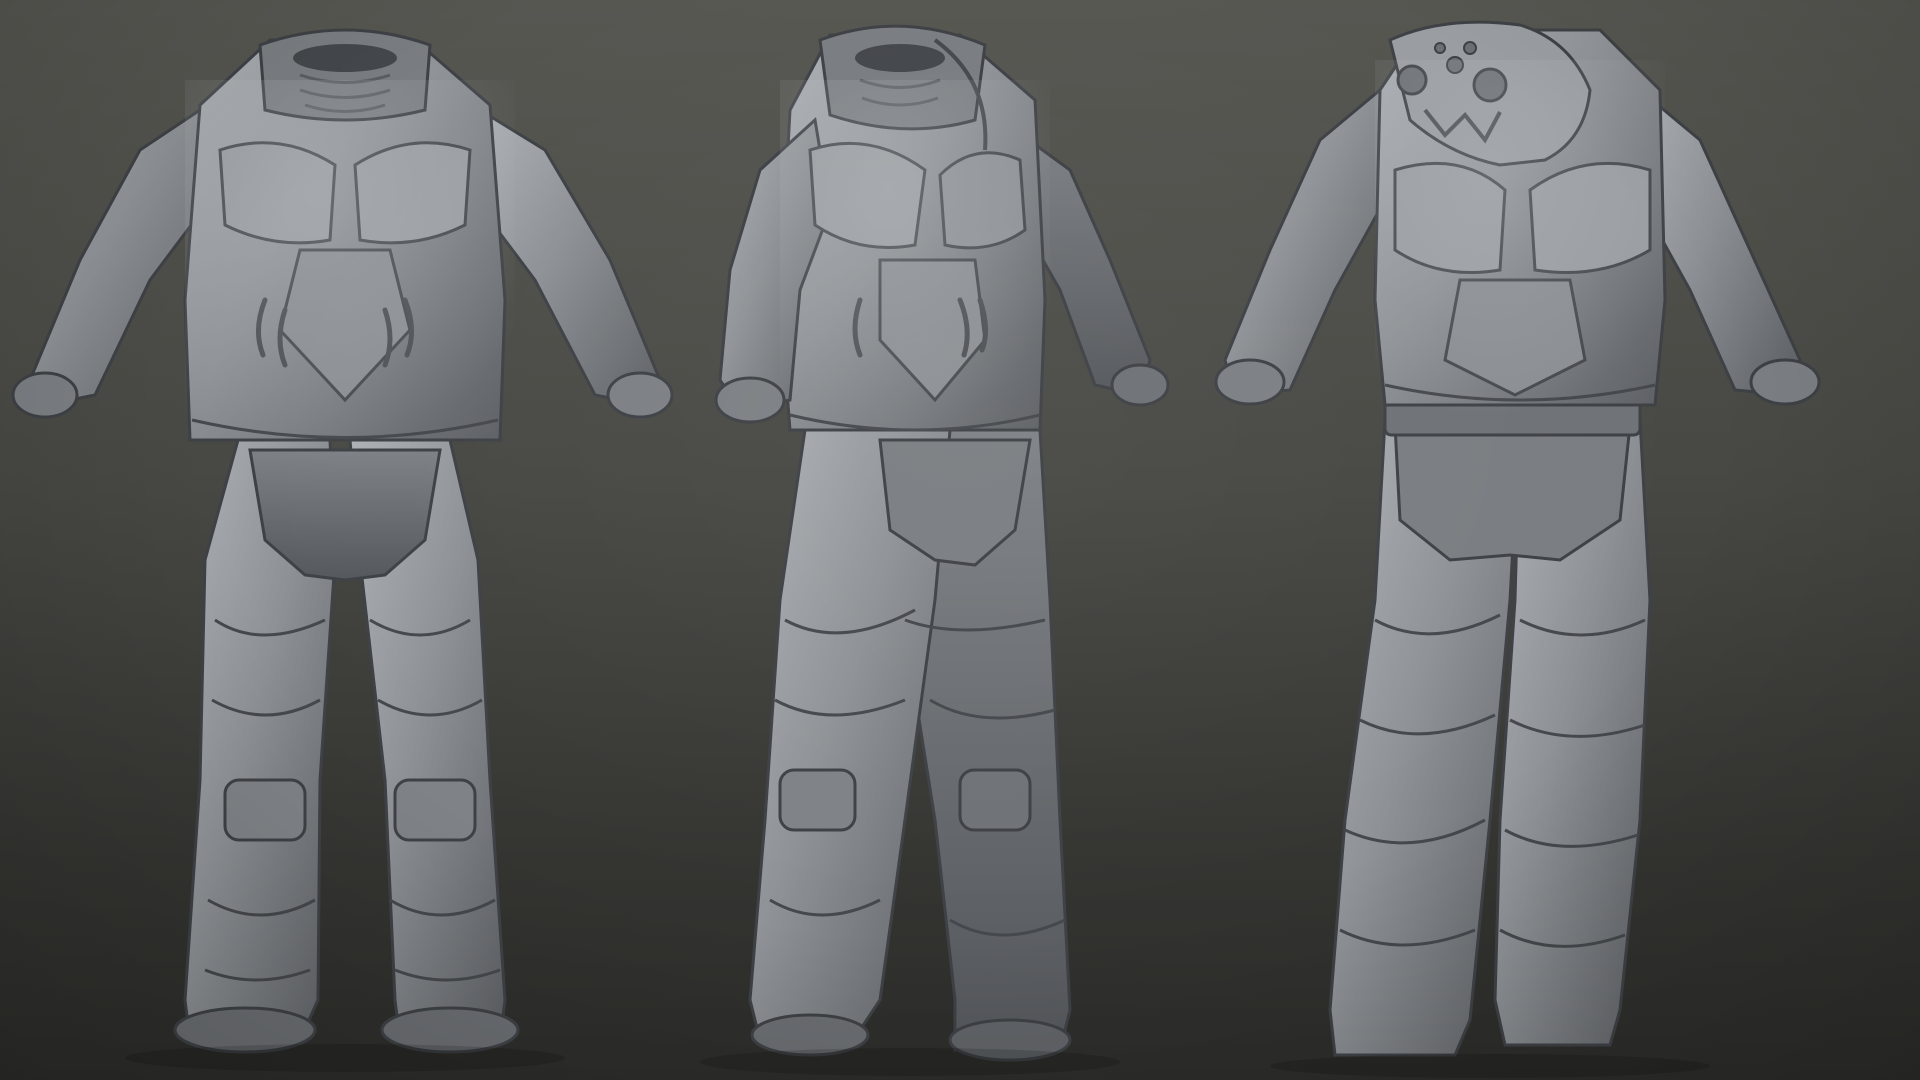 The width and height of the screenshot is (1920, 1080). What do you see at coordinates (120, 257) in the screenshot?
I see `front-left-arm` at bounding box center [120, 257].